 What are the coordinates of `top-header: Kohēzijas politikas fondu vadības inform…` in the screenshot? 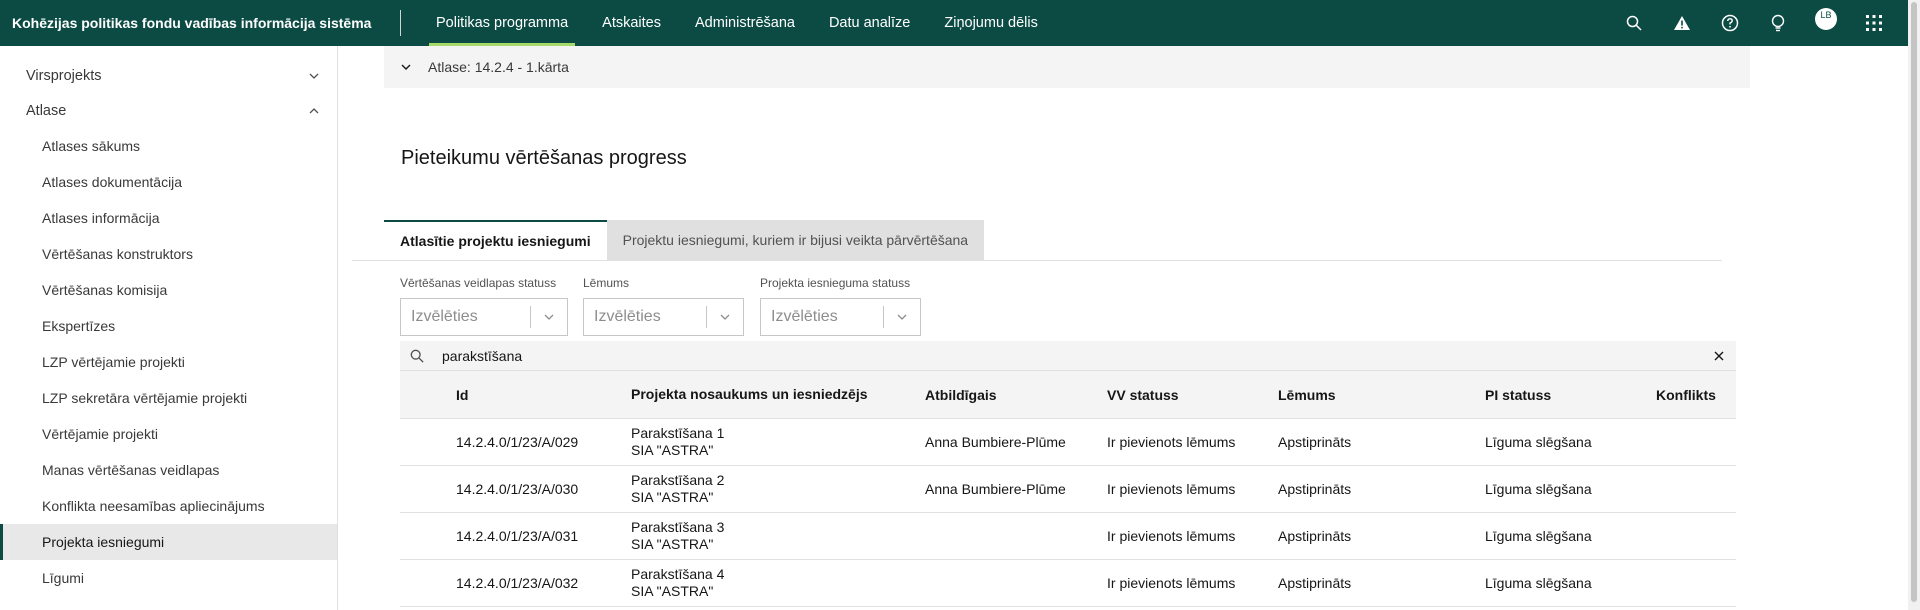 It's located at (954, 23).